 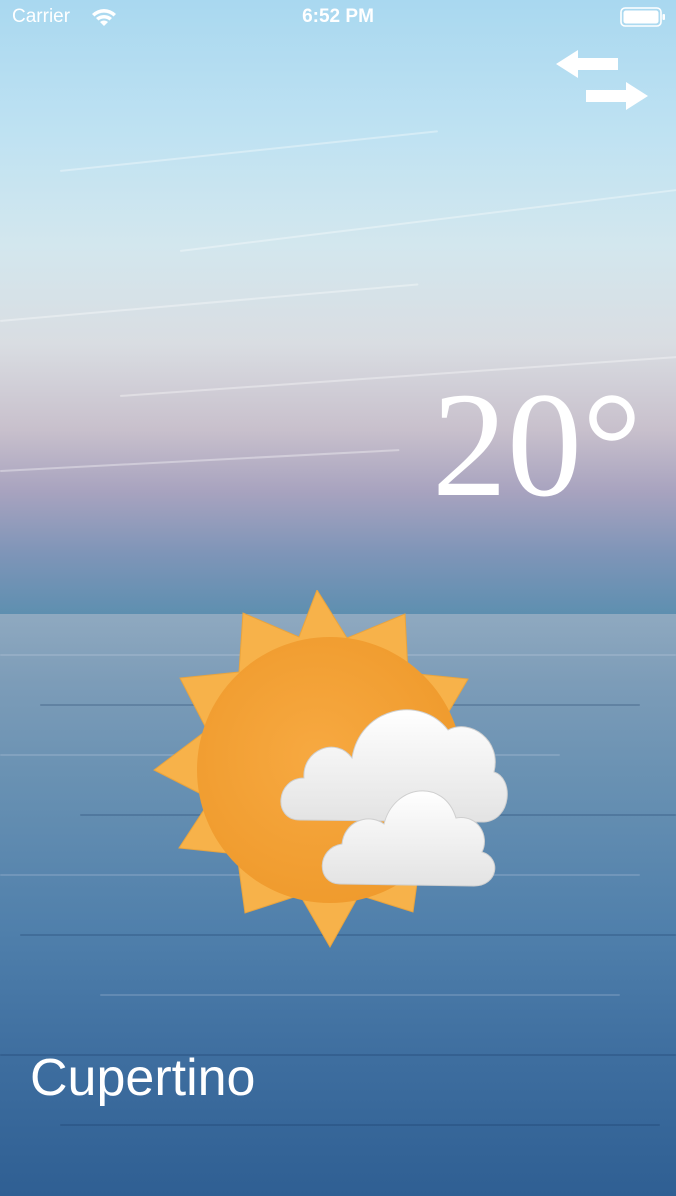 I want to click on swap-arrows-icon, so click(x=602, y=80).